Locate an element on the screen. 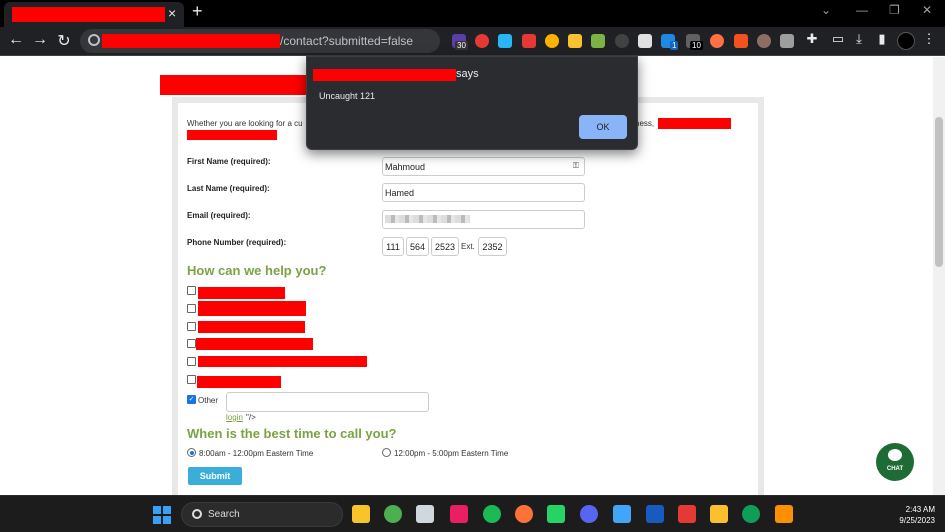  first-name-label: First Name (required): is located at coordinates (229, 161).